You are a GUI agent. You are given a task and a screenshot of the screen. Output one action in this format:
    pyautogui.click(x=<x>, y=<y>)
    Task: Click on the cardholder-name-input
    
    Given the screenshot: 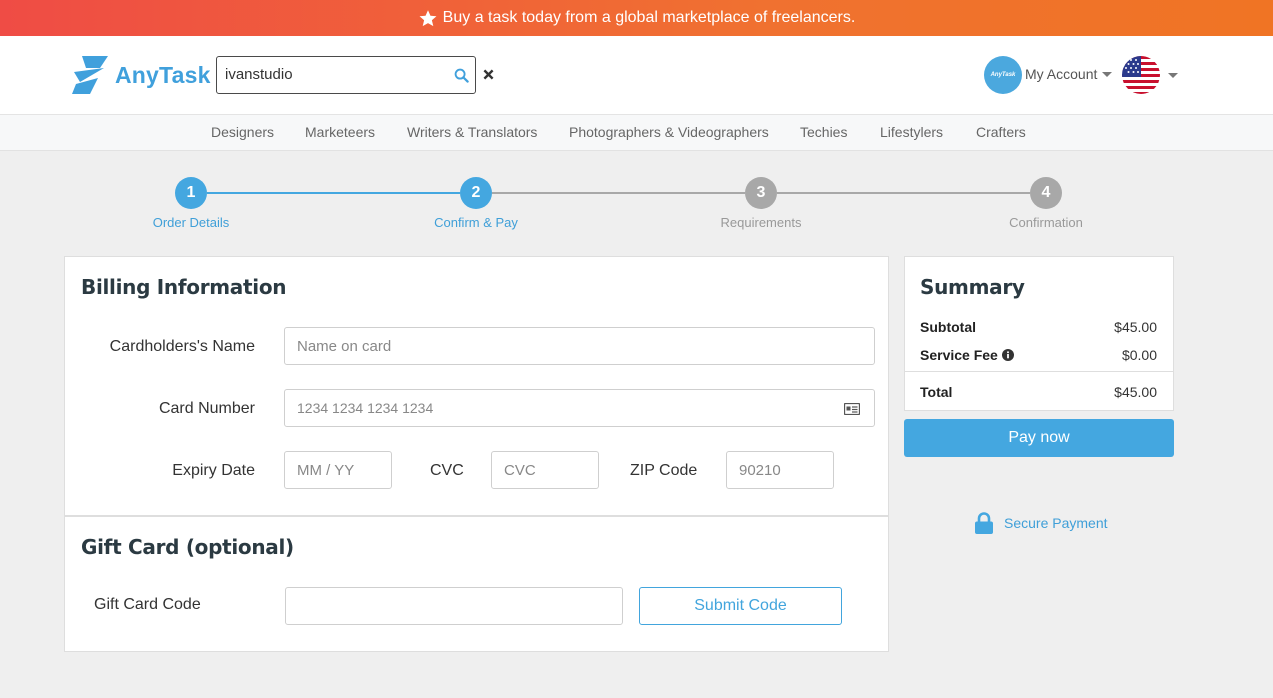 What is the action you would take?
    pyautogui.click(x=579, y=346)
    